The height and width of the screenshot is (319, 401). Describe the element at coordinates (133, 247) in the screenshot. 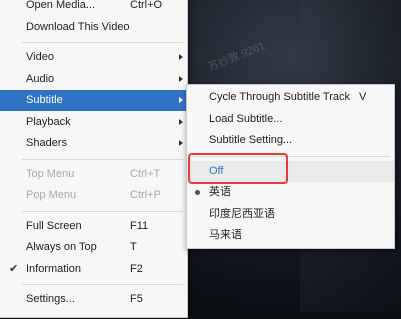

I see `menu-item-shortcut: T` at that location.